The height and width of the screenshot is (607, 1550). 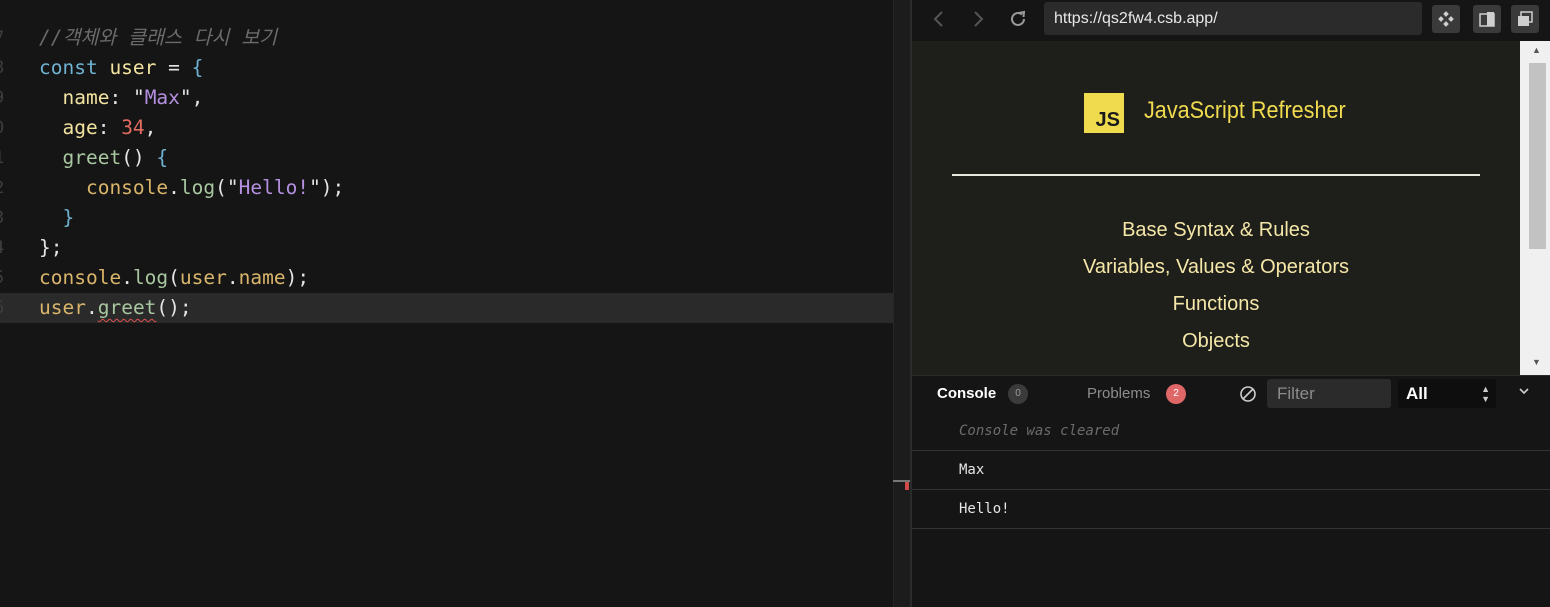 I want to click on code-token: //객체와 클래스 다시 보기, so click(x=158, y=37).